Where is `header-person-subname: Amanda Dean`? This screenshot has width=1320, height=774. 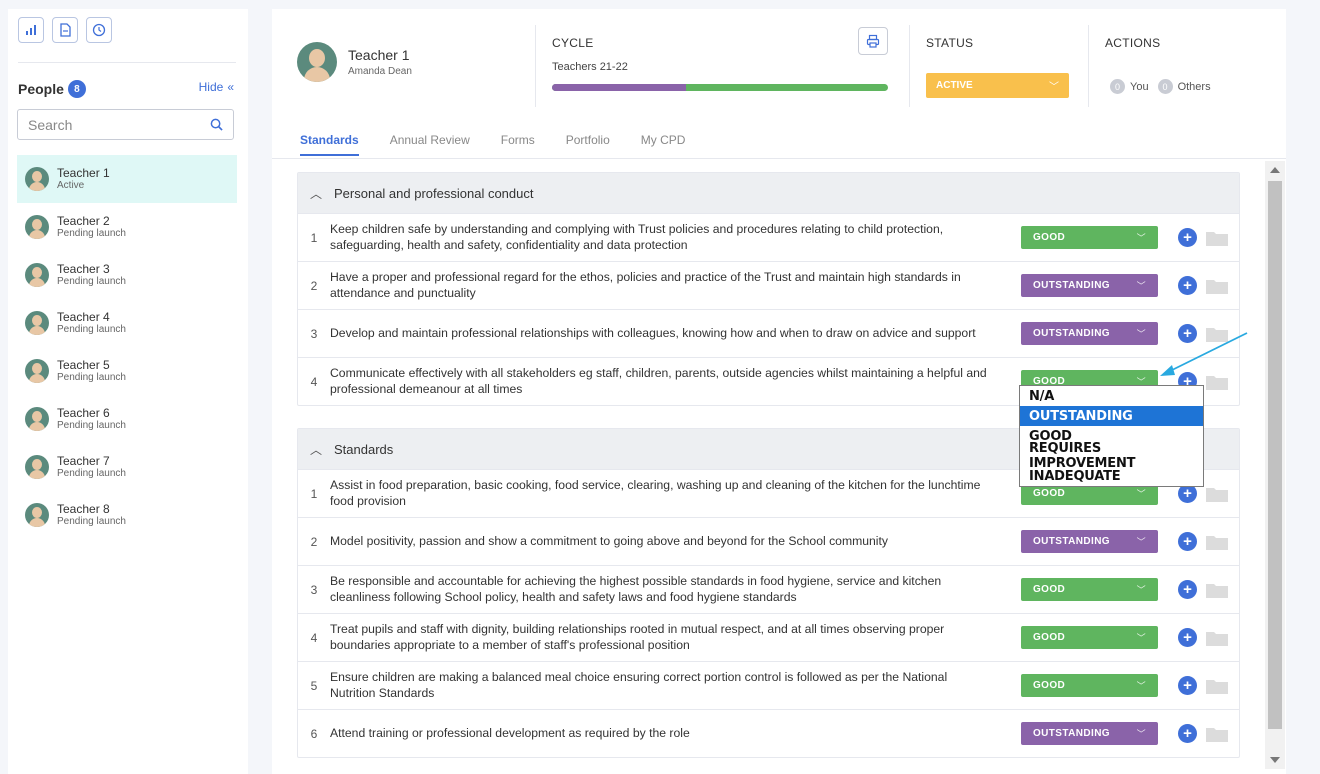 header-person-subname: Amanda Dean is located at coordinates (380, 71).